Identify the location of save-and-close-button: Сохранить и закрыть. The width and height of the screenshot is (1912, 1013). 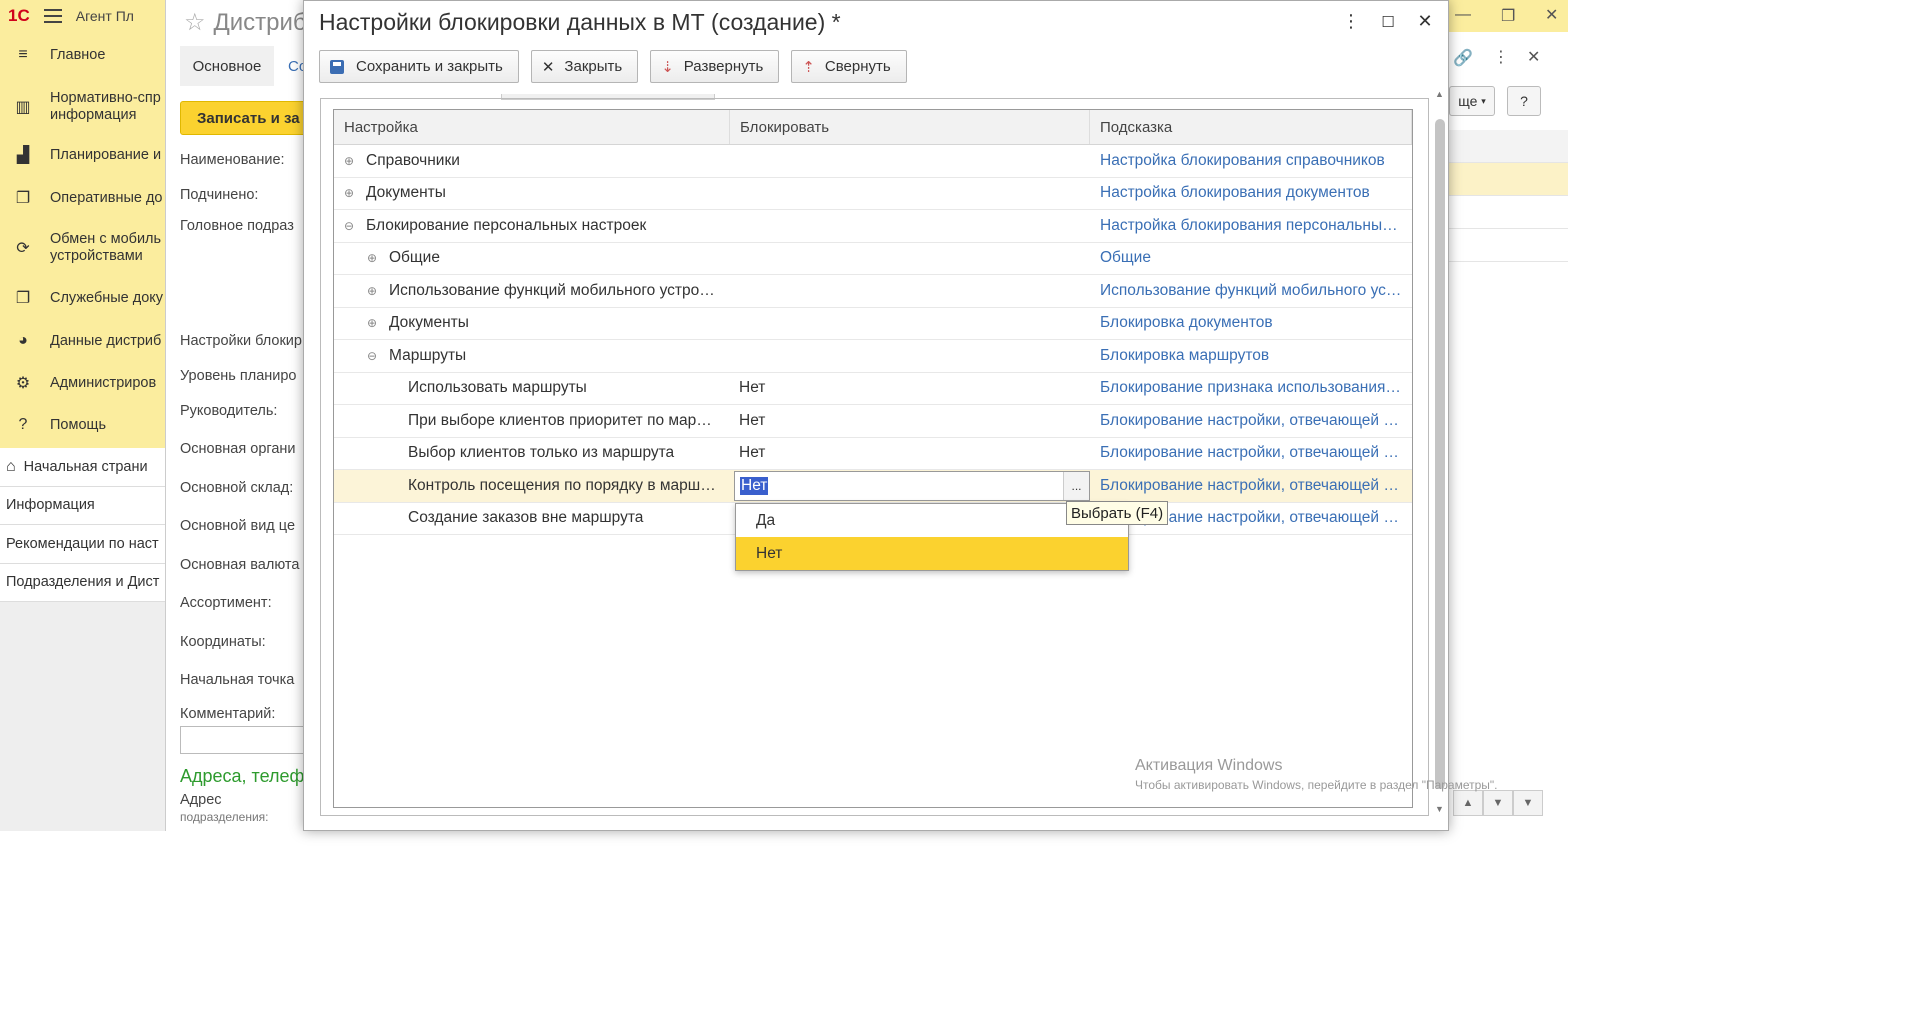
(419, 66).